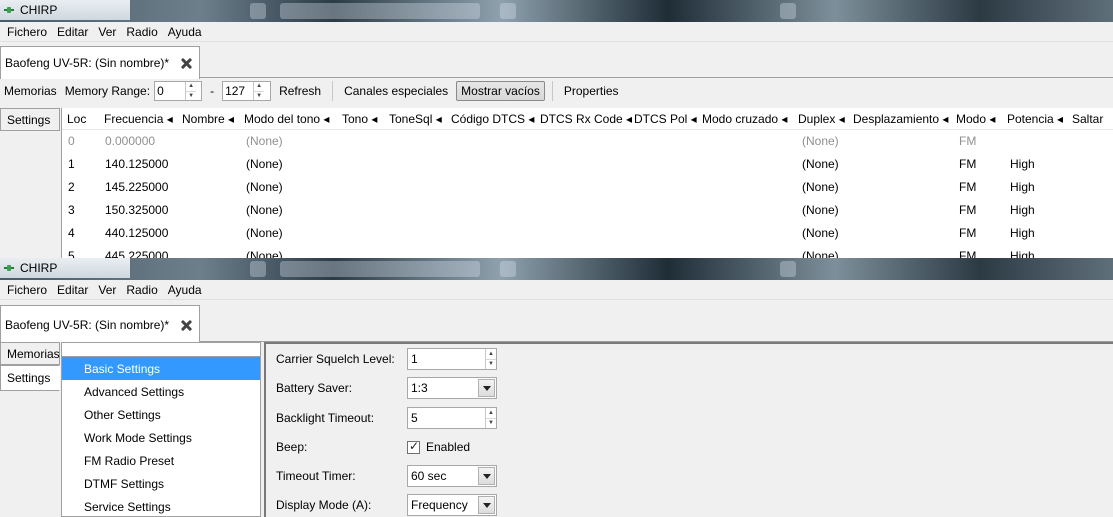 The image size is (1113, 517). I want to click on table-row: 0 0.000000 (None) (None) FM, so click(587, 141).